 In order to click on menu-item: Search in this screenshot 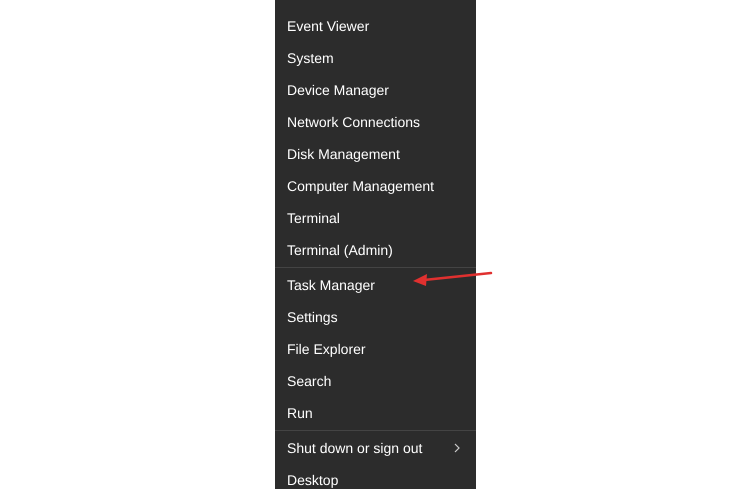, I will do `click(375, 381)`.